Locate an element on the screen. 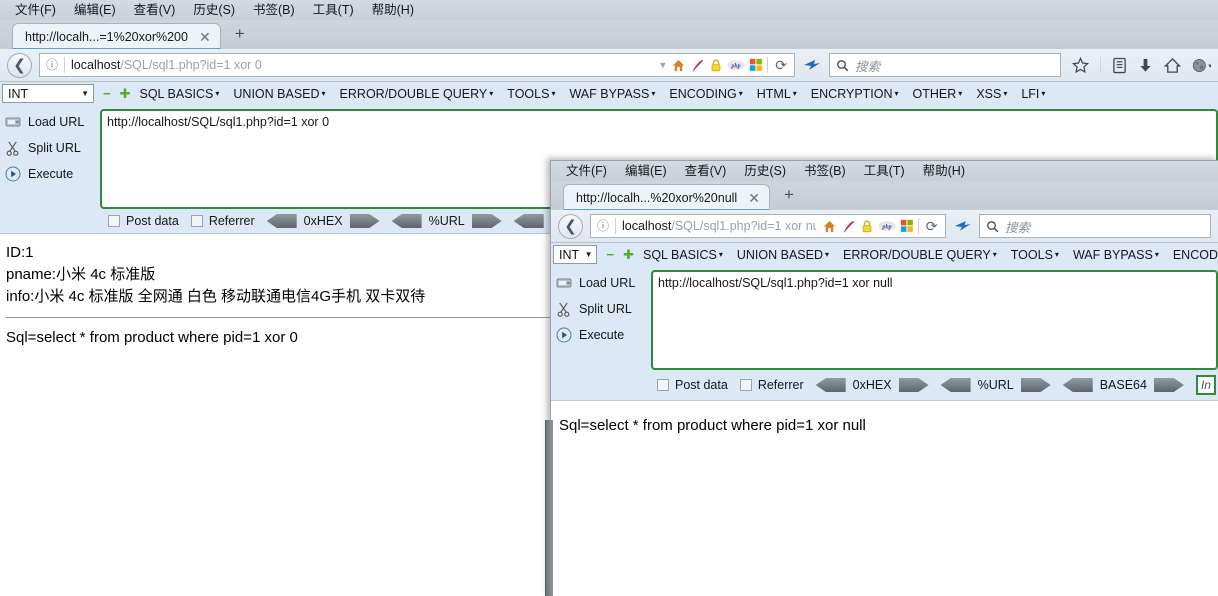 The width and height of the screenshot is (1218, 596). hackbar-actions-1: Load URL Split URL Execute is located at coordinates (50, 159).